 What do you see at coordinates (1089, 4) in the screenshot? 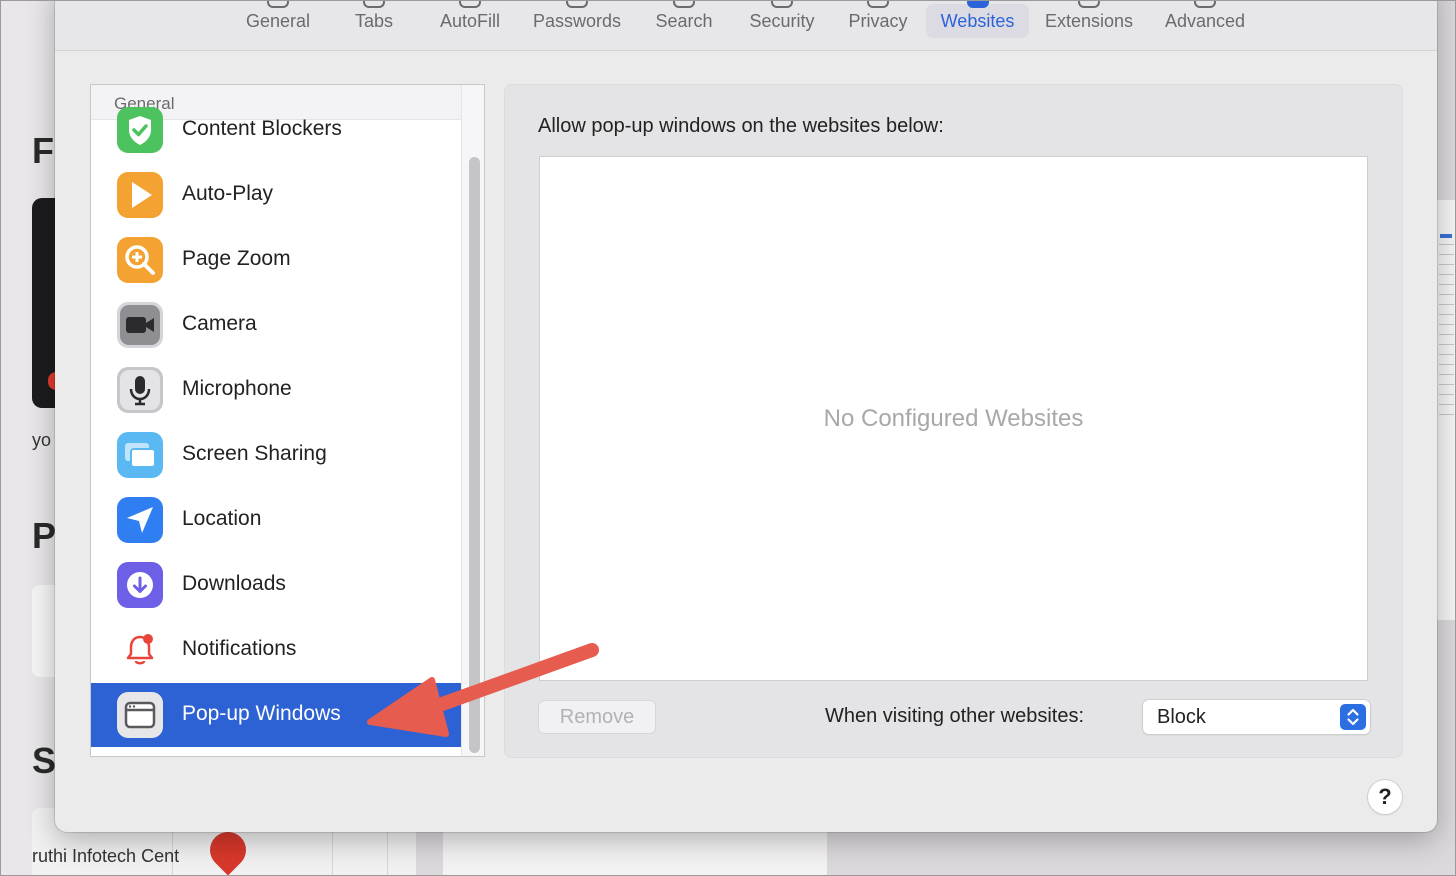
I see `puzzle-icon` at bounding box center [1089, 4].